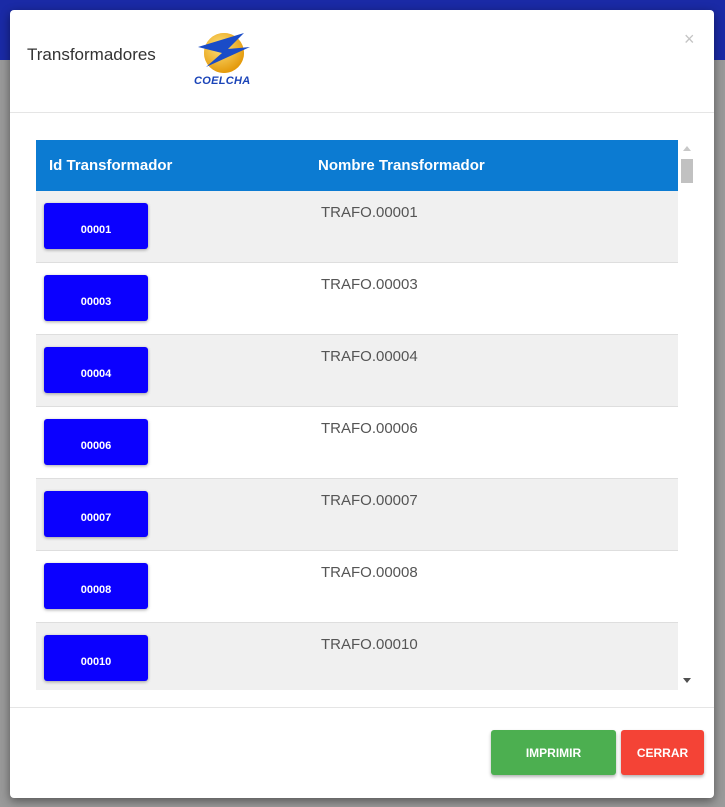 Image resolution: width=725 pixels, height=807 pixels. Describe the element at coordinates (357, 656) in the screenshot. I see `table-row: 00010 TRAFO.00010` at that location.